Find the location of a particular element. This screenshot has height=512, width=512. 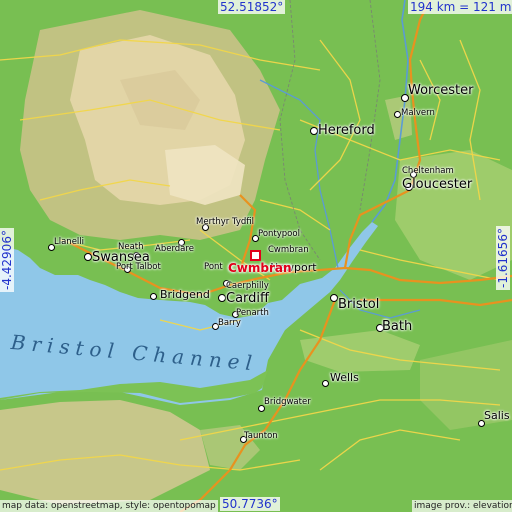

label-barry: Barry is located at coordinates (229, 323).